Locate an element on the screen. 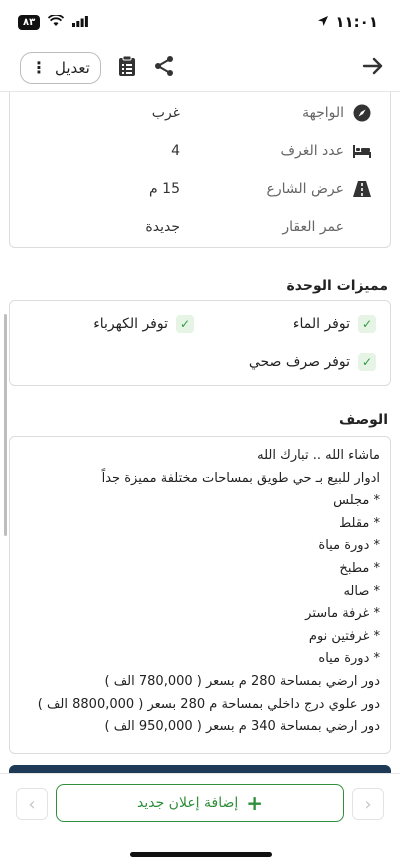 This screenshot has height=865, width=400. status-bar: ٨٣ ١١:٠١ is located at coordinates (200, 22).